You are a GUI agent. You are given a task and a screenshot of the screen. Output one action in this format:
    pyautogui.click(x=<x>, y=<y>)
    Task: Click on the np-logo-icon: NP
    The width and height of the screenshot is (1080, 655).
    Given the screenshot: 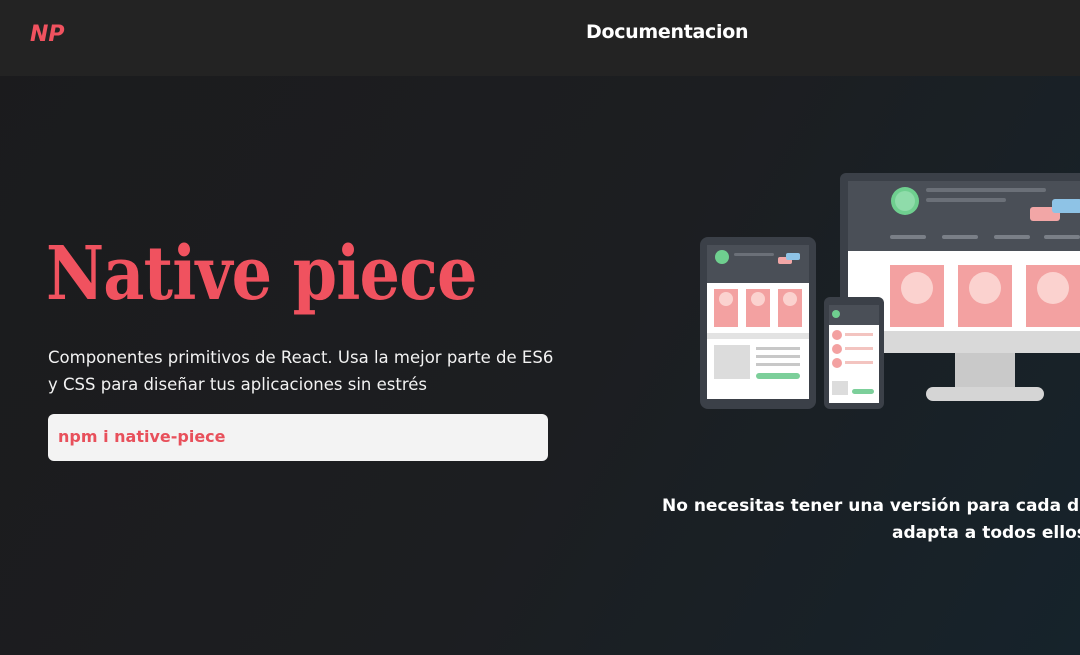 What is the action you would take?
    pyautogui.click(x=51, y=33)
    